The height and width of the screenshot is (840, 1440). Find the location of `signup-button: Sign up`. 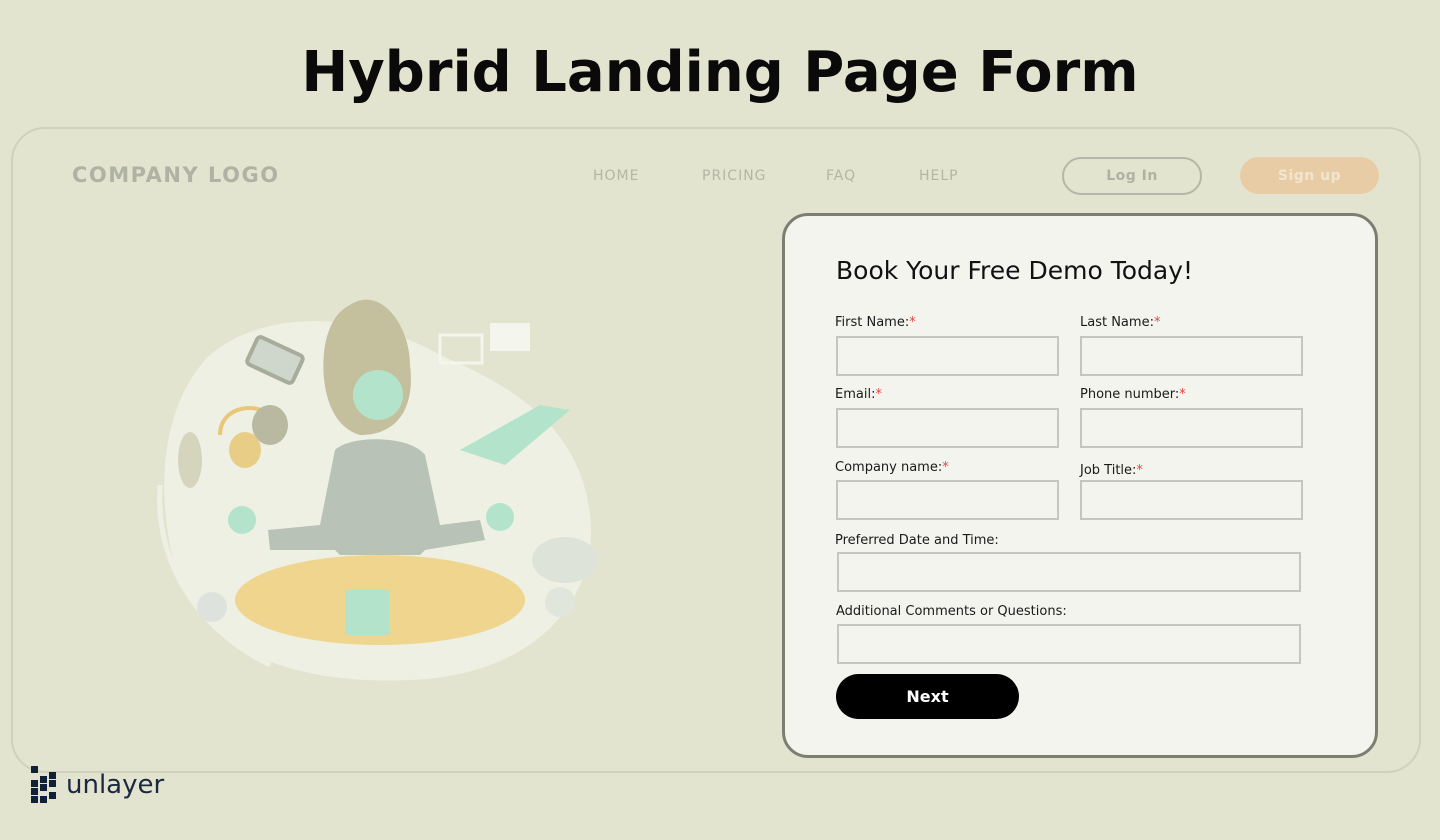

signup-button: Sign up is located at coordinates (1309, 175).